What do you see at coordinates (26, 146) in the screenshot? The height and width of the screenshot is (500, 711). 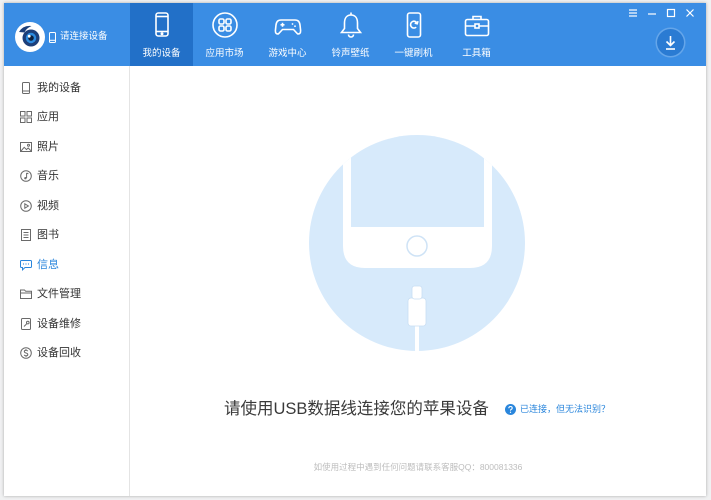 I see `photo-icon` at bounding box center [26, 146].